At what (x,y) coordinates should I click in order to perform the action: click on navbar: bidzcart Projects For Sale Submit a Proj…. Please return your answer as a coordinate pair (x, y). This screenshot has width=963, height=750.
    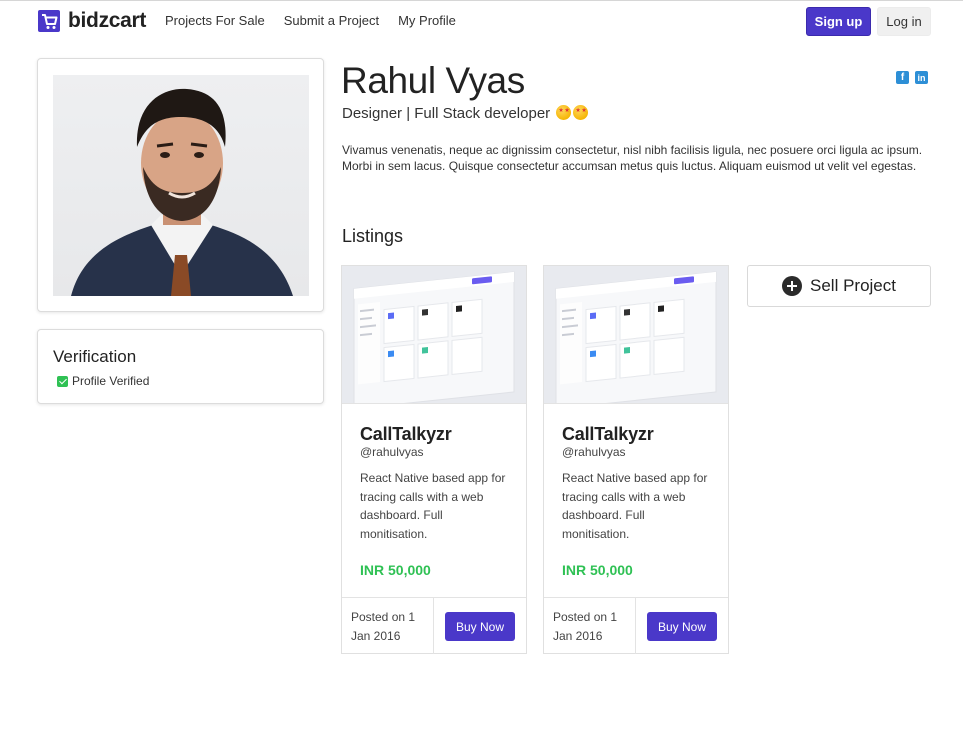
    Looking at the image, I should click on (481, 21).